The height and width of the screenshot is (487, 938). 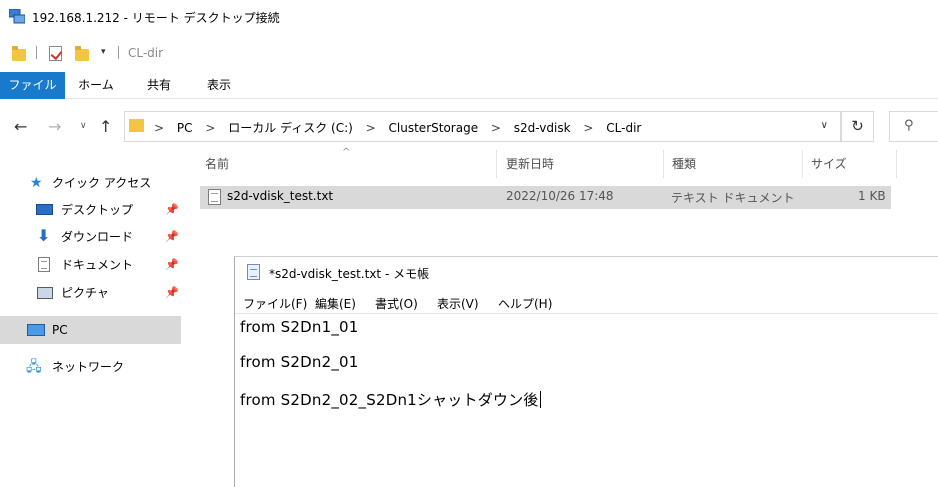 I want to click on recent-locations-chevron-icon: ∨, so click(x=83, y=126).